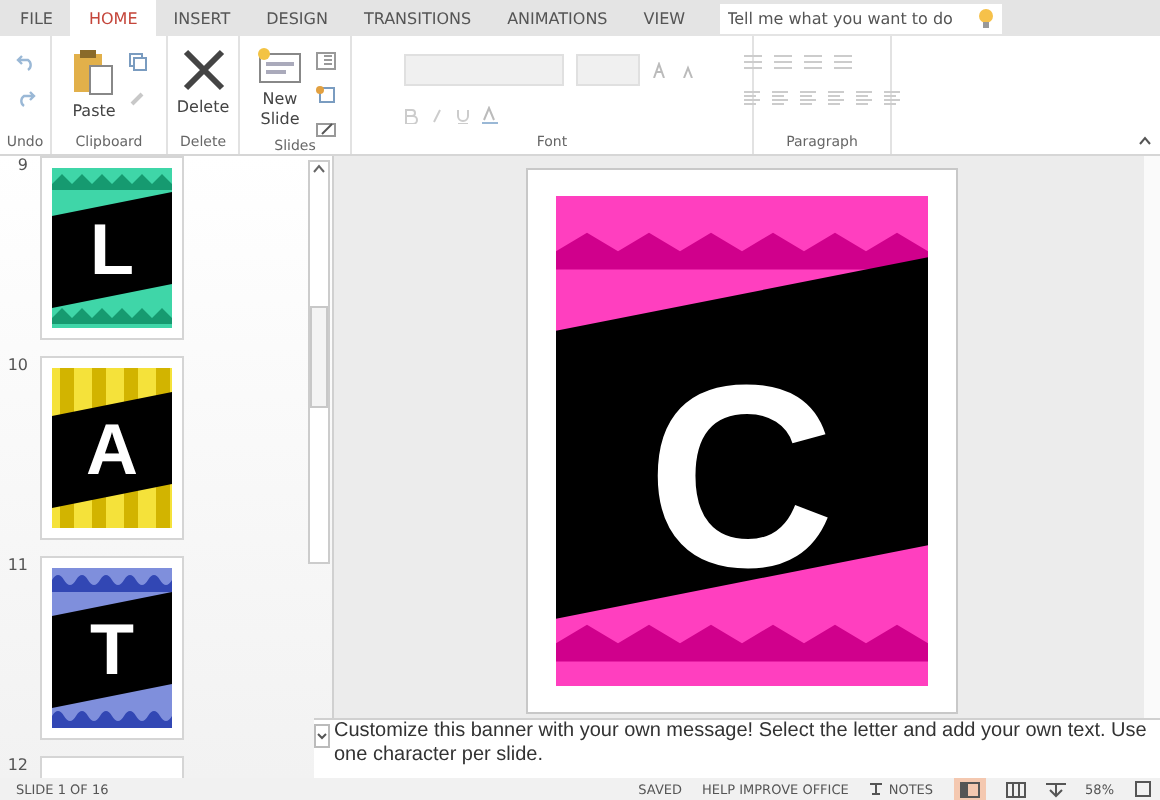 This screenshot has height=800, width=1160. What do you see at coordinates (1055, 789) in the screenshot?
I see `reading-view-icon` at bounding box center [1055, 789].